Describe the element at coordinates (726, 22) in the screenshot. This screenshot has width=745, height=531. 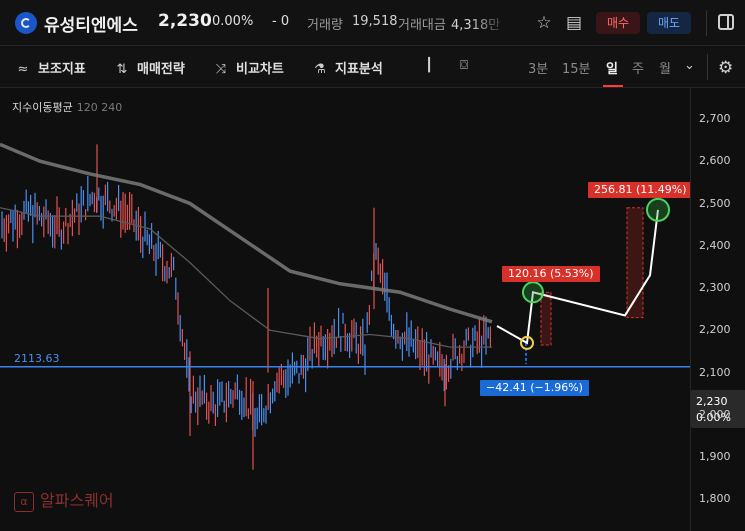
I see `panel-layout-icon` at that location.